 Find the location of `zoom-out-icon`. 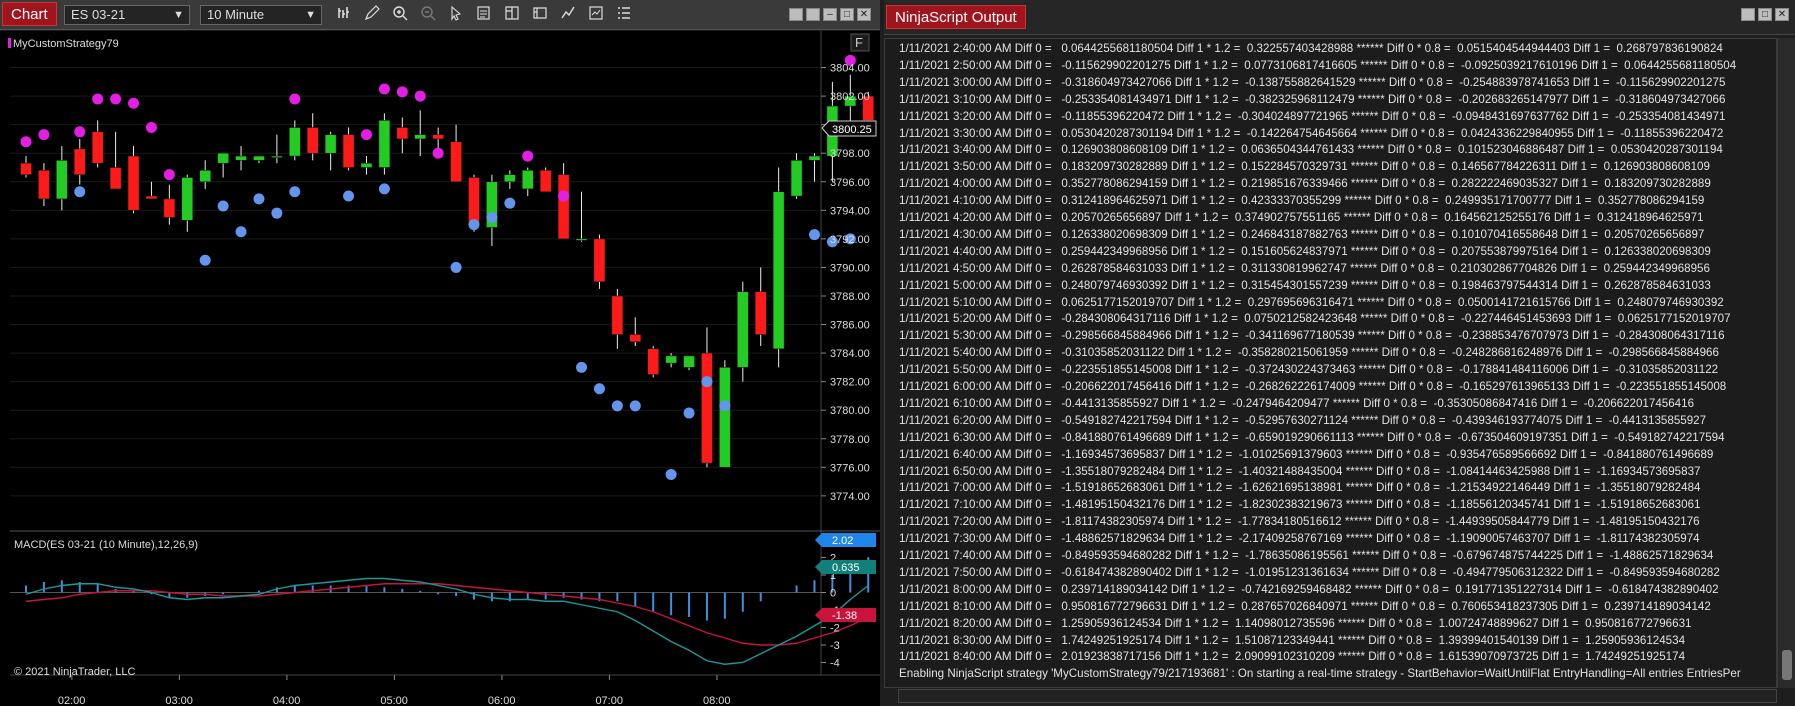

zoom-out-icon is located at coordinates (428, 15).